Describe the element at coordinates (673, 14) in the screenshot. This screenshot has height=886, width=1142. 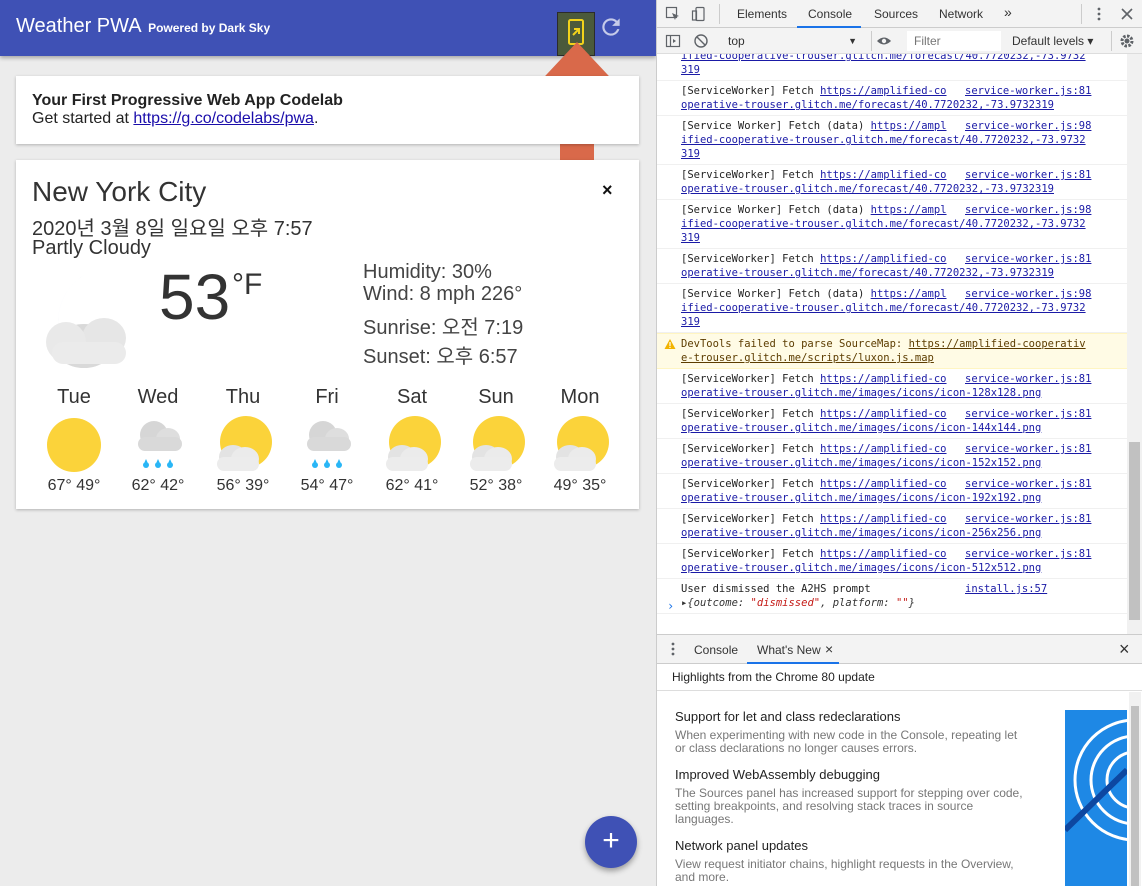
I see `inspect-icon` at that location.